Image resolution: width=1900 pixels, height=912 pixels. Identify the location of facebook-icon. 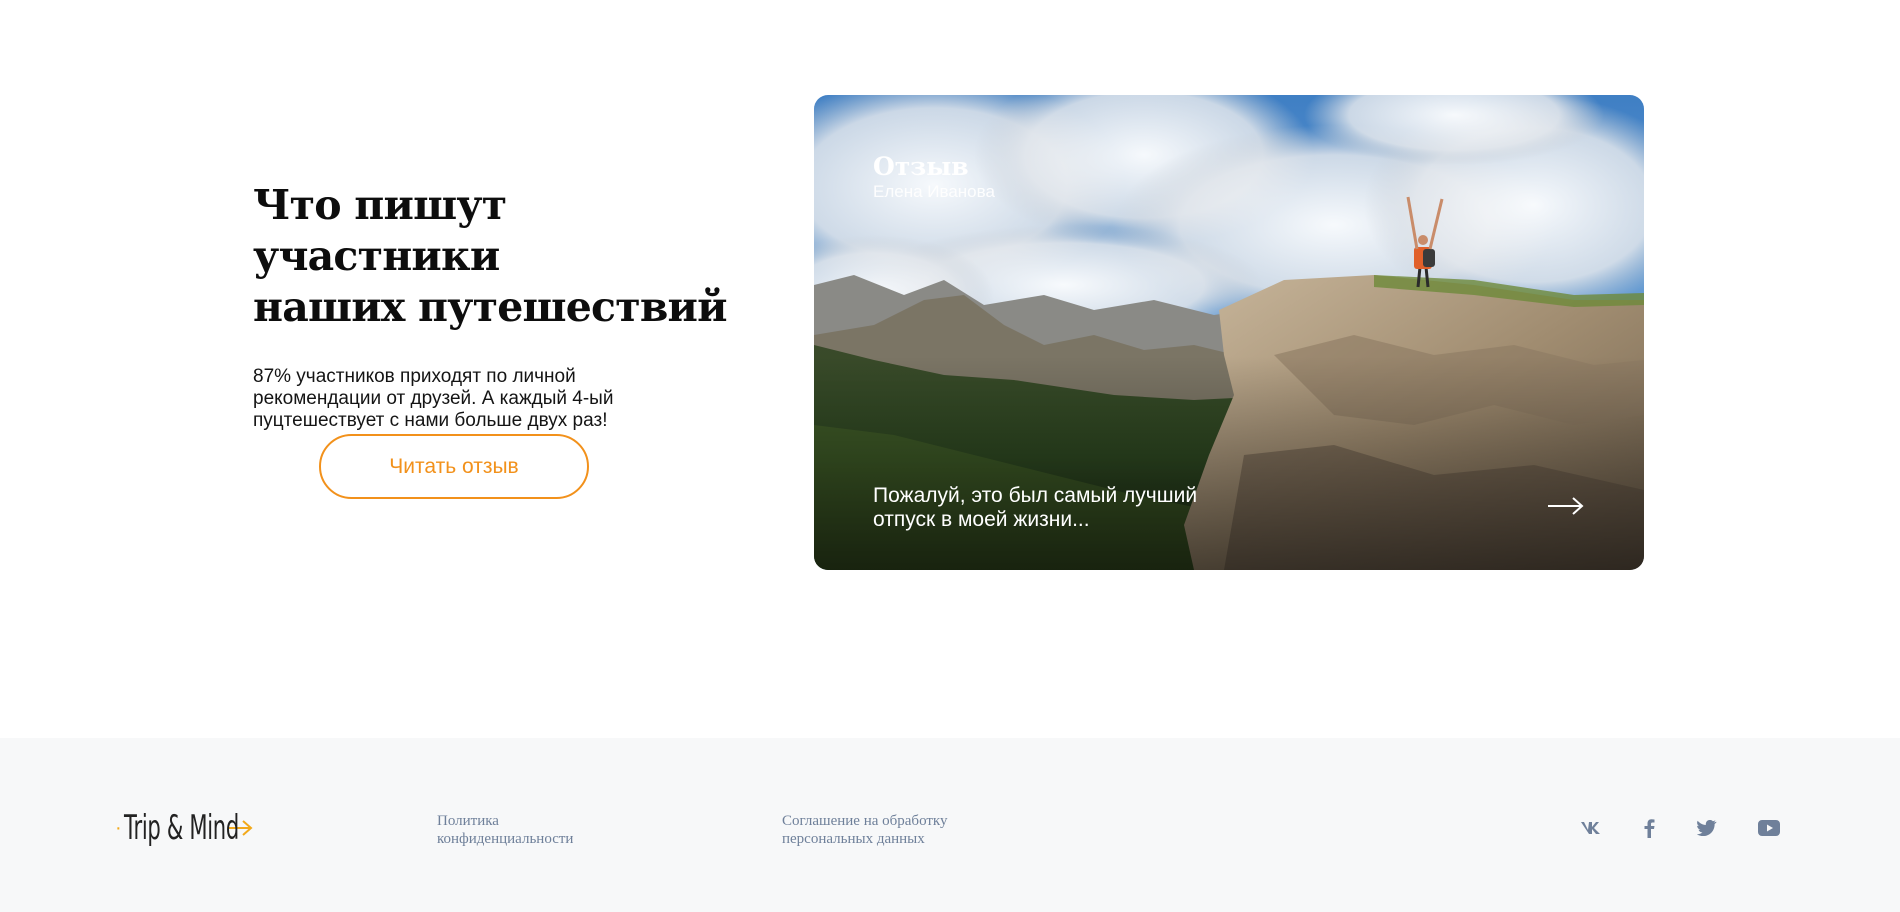
(1649, 828).